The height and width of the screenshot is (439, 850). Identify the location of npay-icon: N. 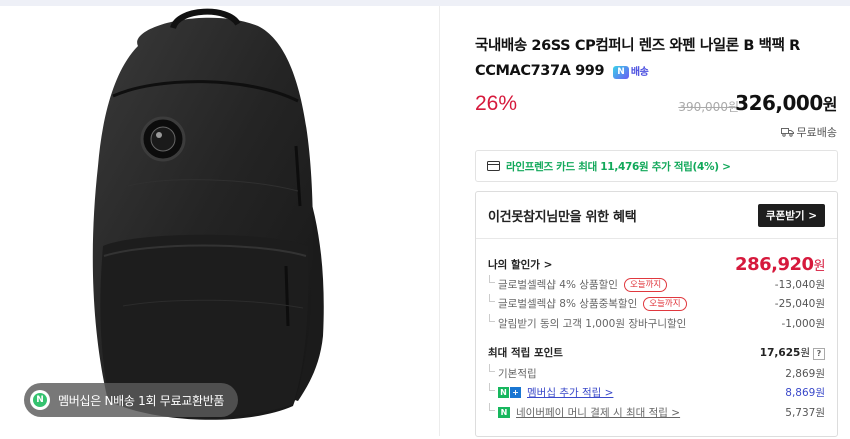
(504, 412).